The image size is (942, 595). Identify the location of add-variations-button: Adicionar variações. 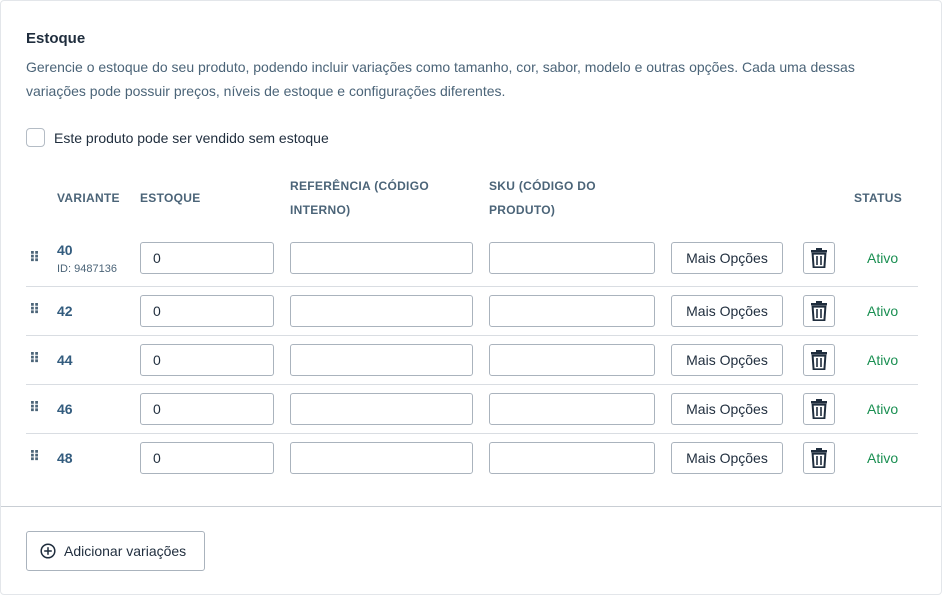
(115, 551).